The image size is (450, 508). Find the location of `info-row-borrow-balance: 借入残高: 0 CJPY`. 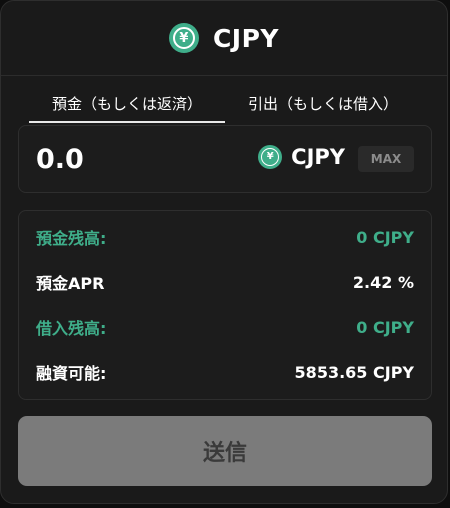

info-row-borrow-balance: 借入残高: 0 CJPY is located at coordinates (225, 327).